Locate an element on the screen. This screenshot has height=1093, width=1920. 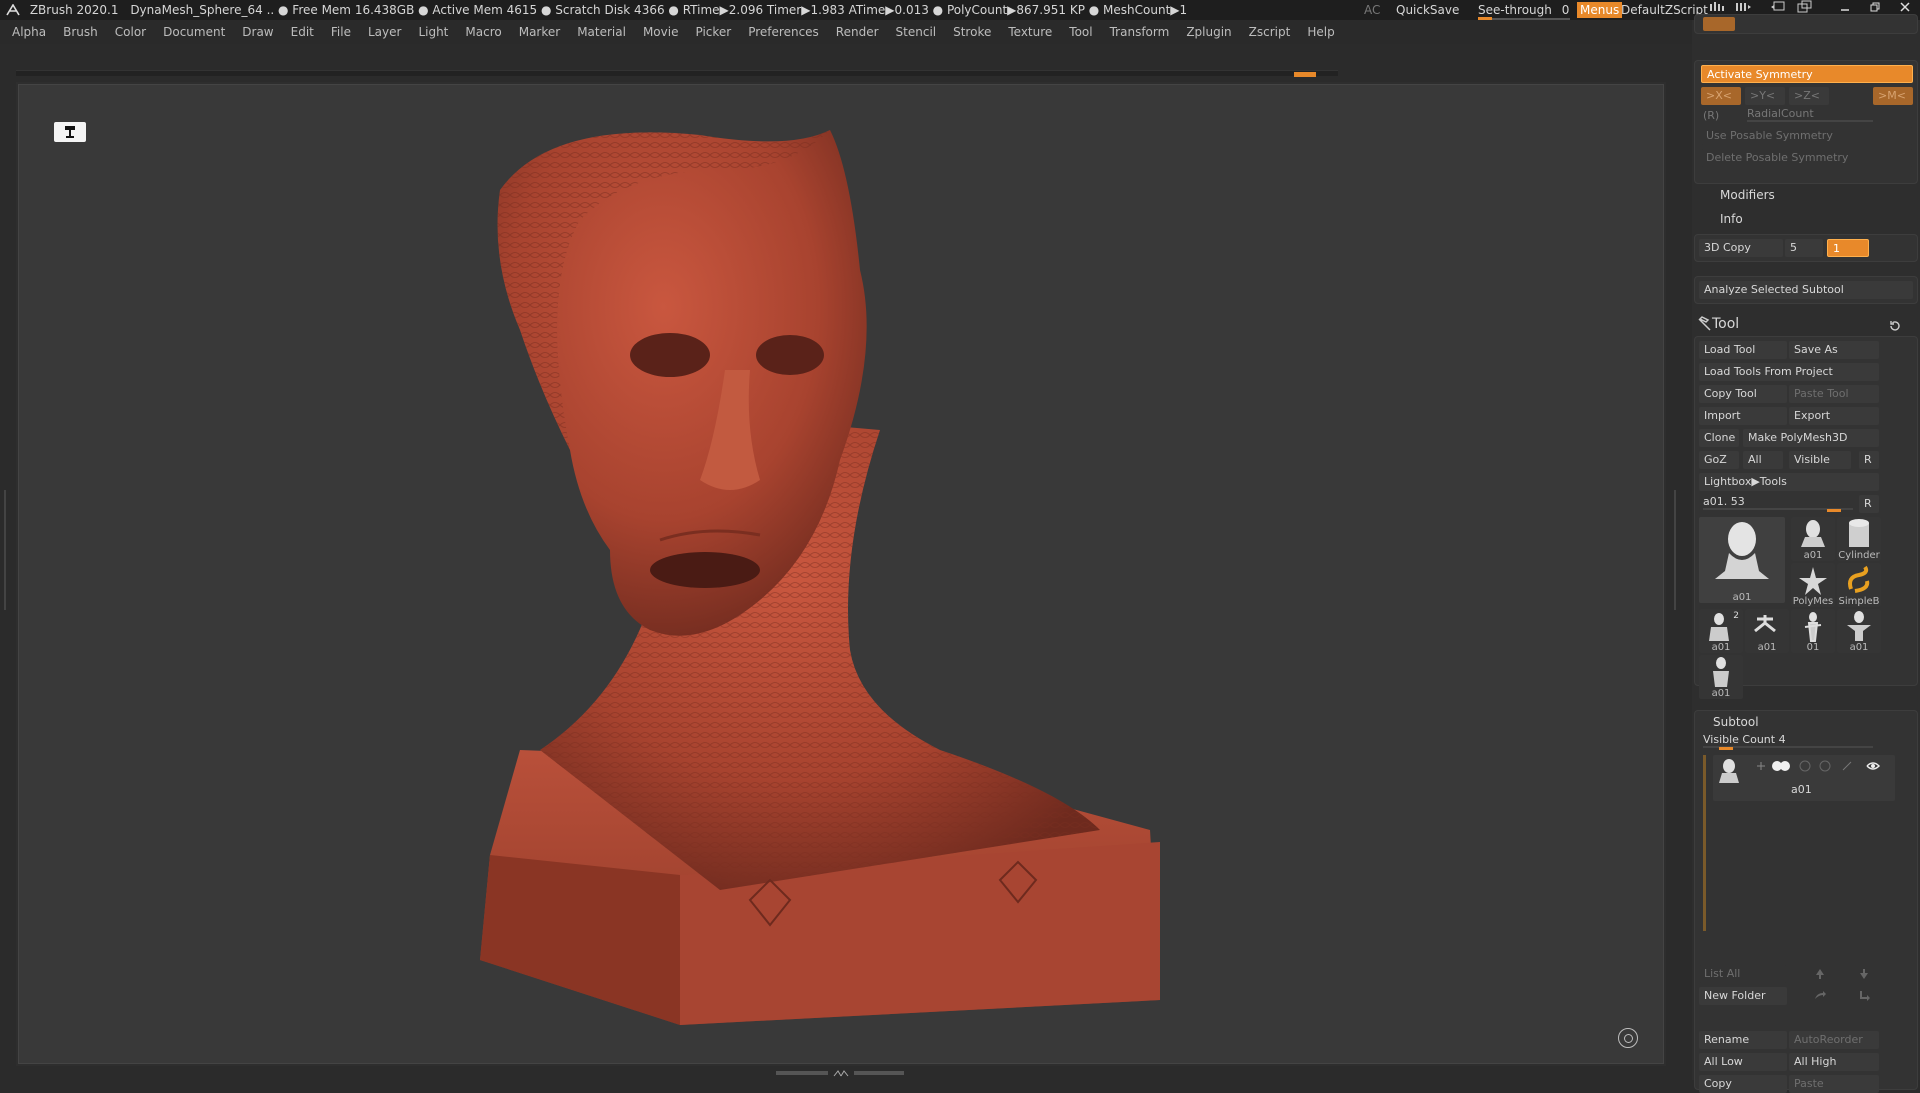
tool-thumb-simplebrush: SimpleB is located at coordinates (1859, 585).